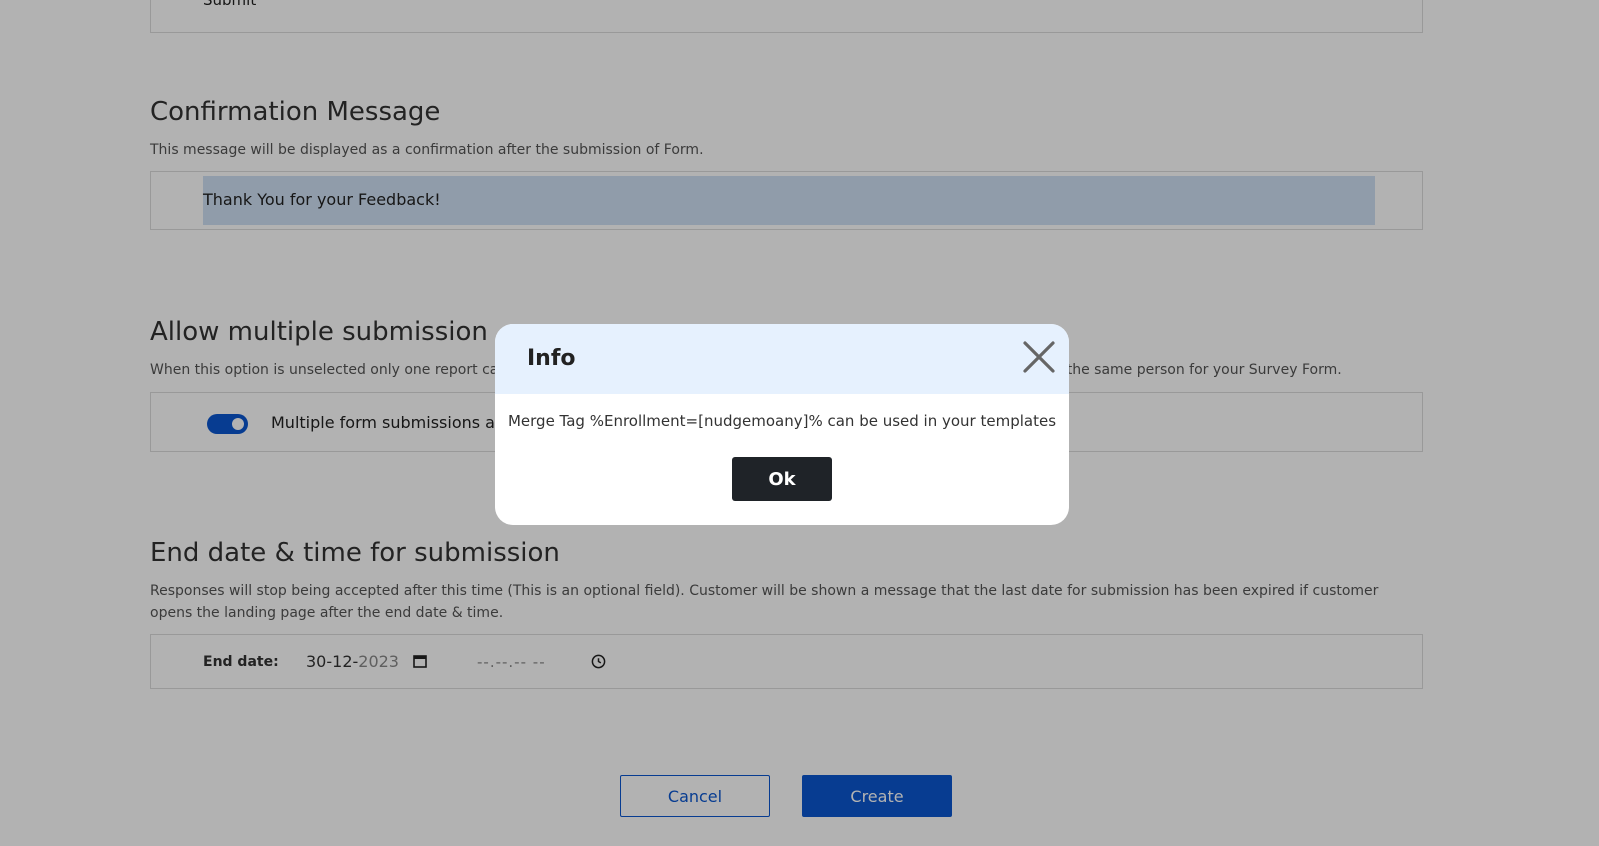 The height and width of the screenshot is (846, 1599). Describe the element at coordinates (782, 479) in the screenshot. I see `ok-button: Ok` at that location.